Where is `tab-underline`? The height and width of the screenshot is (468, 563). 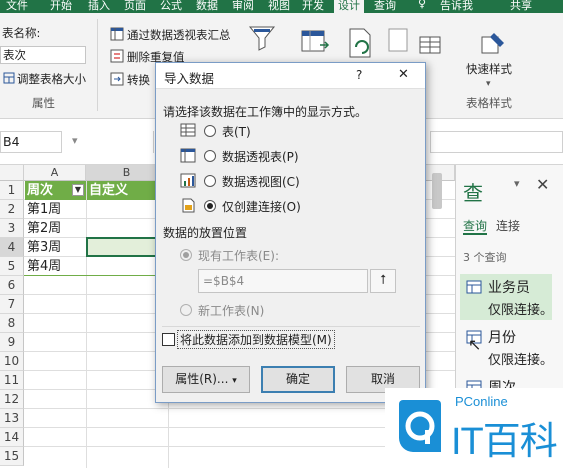
tab-underline is located at coordinates (475, 234).